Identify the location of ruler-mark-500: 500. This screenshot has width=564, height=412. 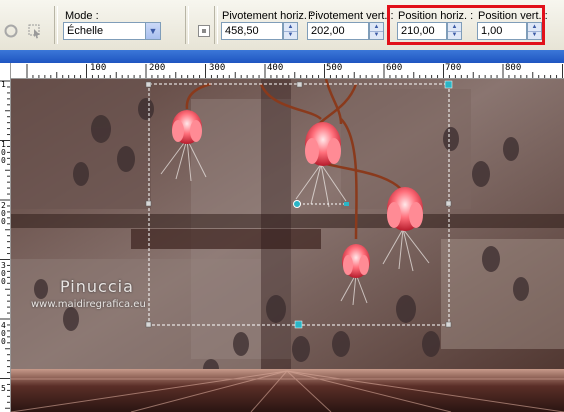
(334, 68).